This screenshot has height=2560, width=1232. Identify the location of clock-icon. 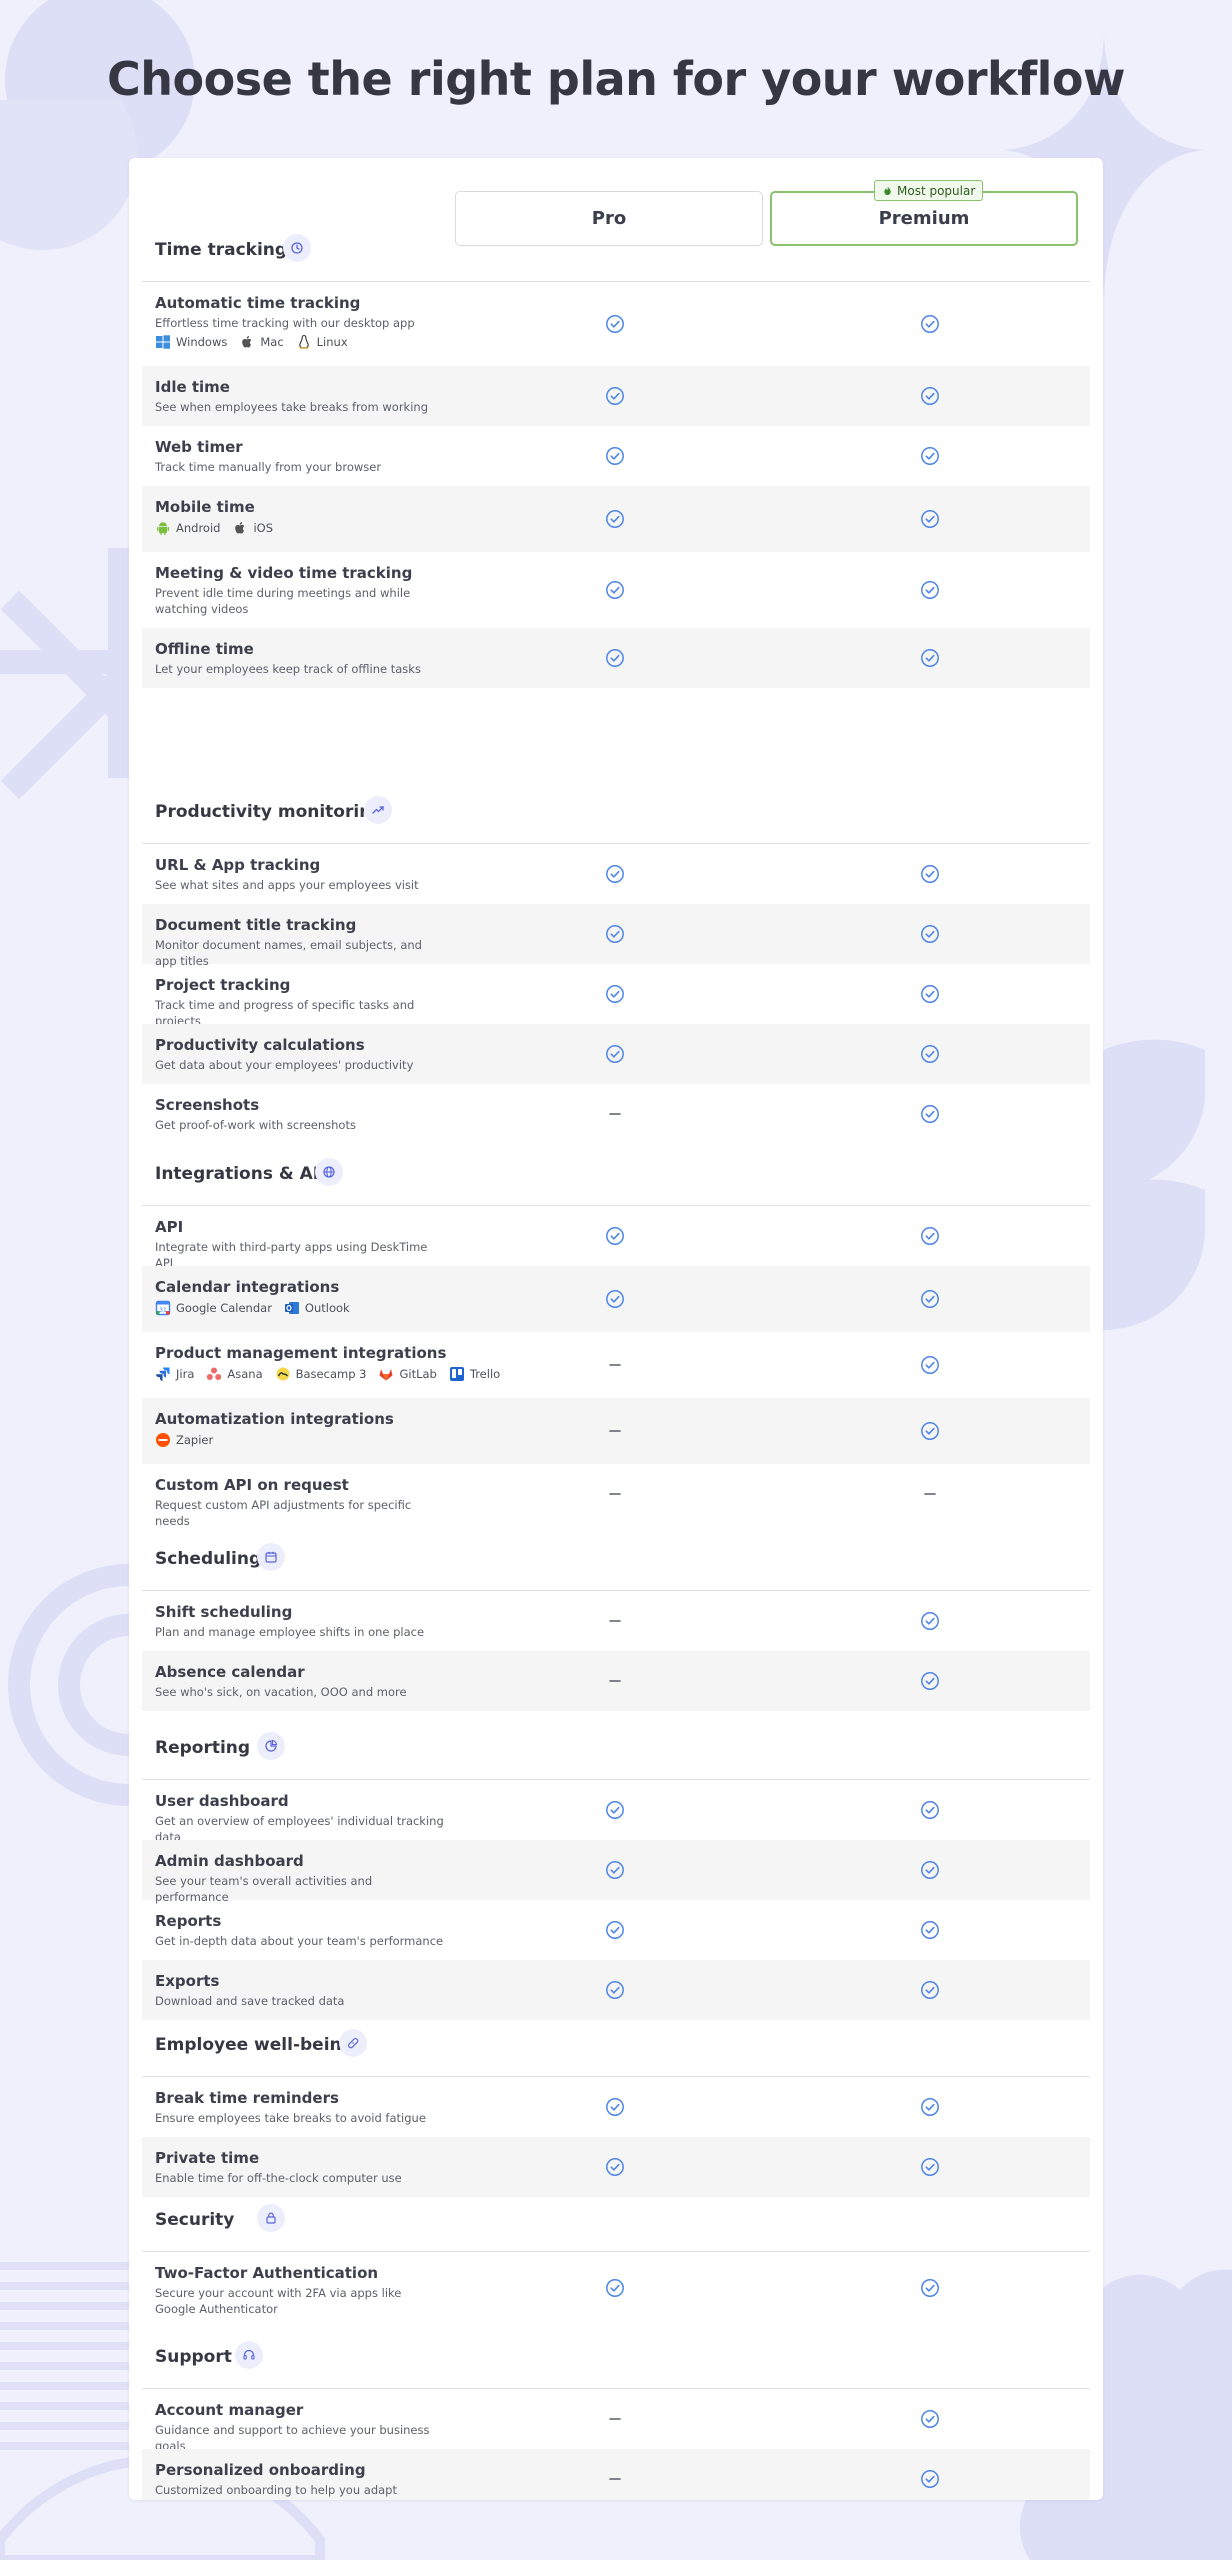
(297, 248).